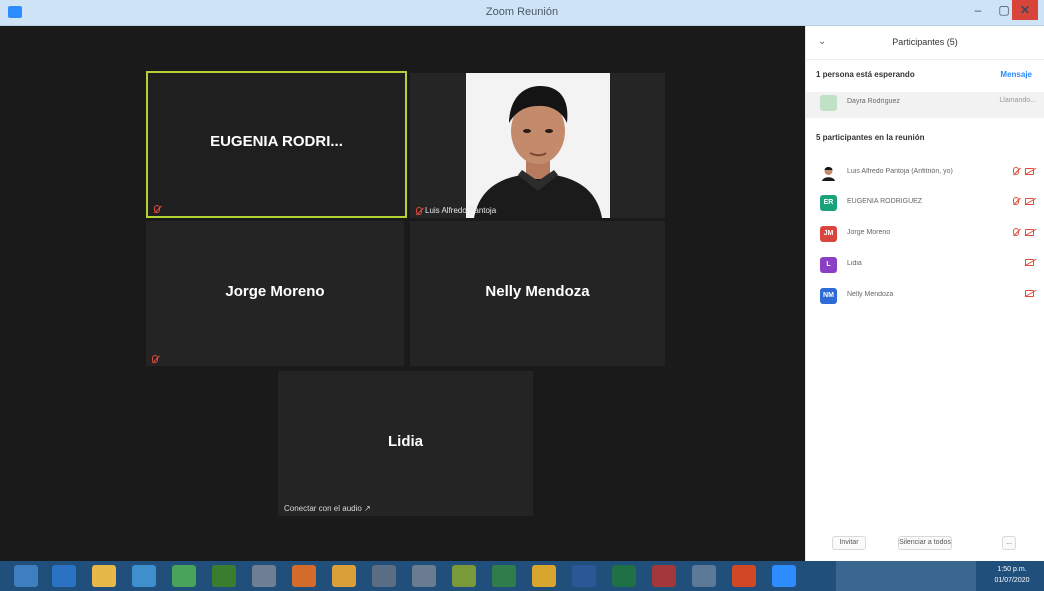 The height and width of the screenshot is (591, 1044). I want to click on access-taskbar-icon, so click(664, 576).